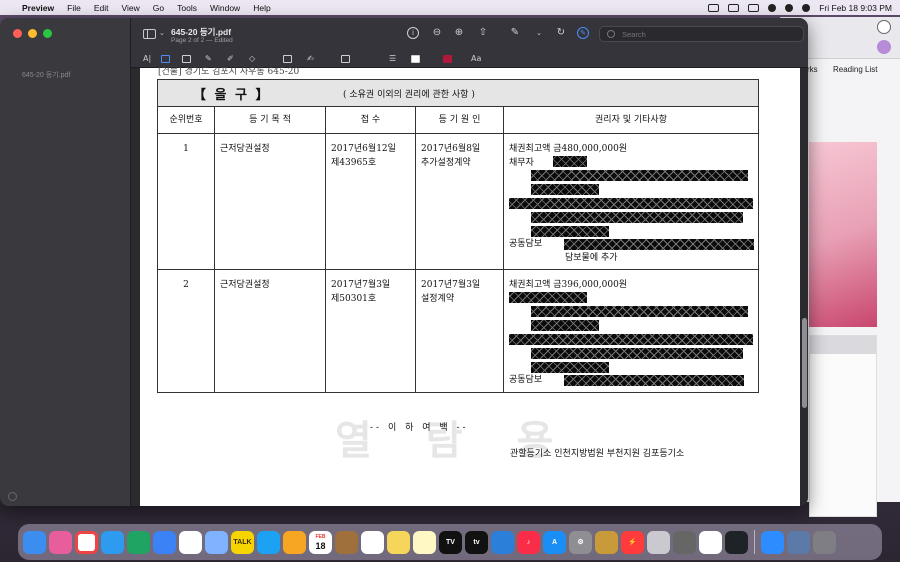 This screenshot has height=562, width=900. I want to click on markup-icon: ✎, so click(583, 33).